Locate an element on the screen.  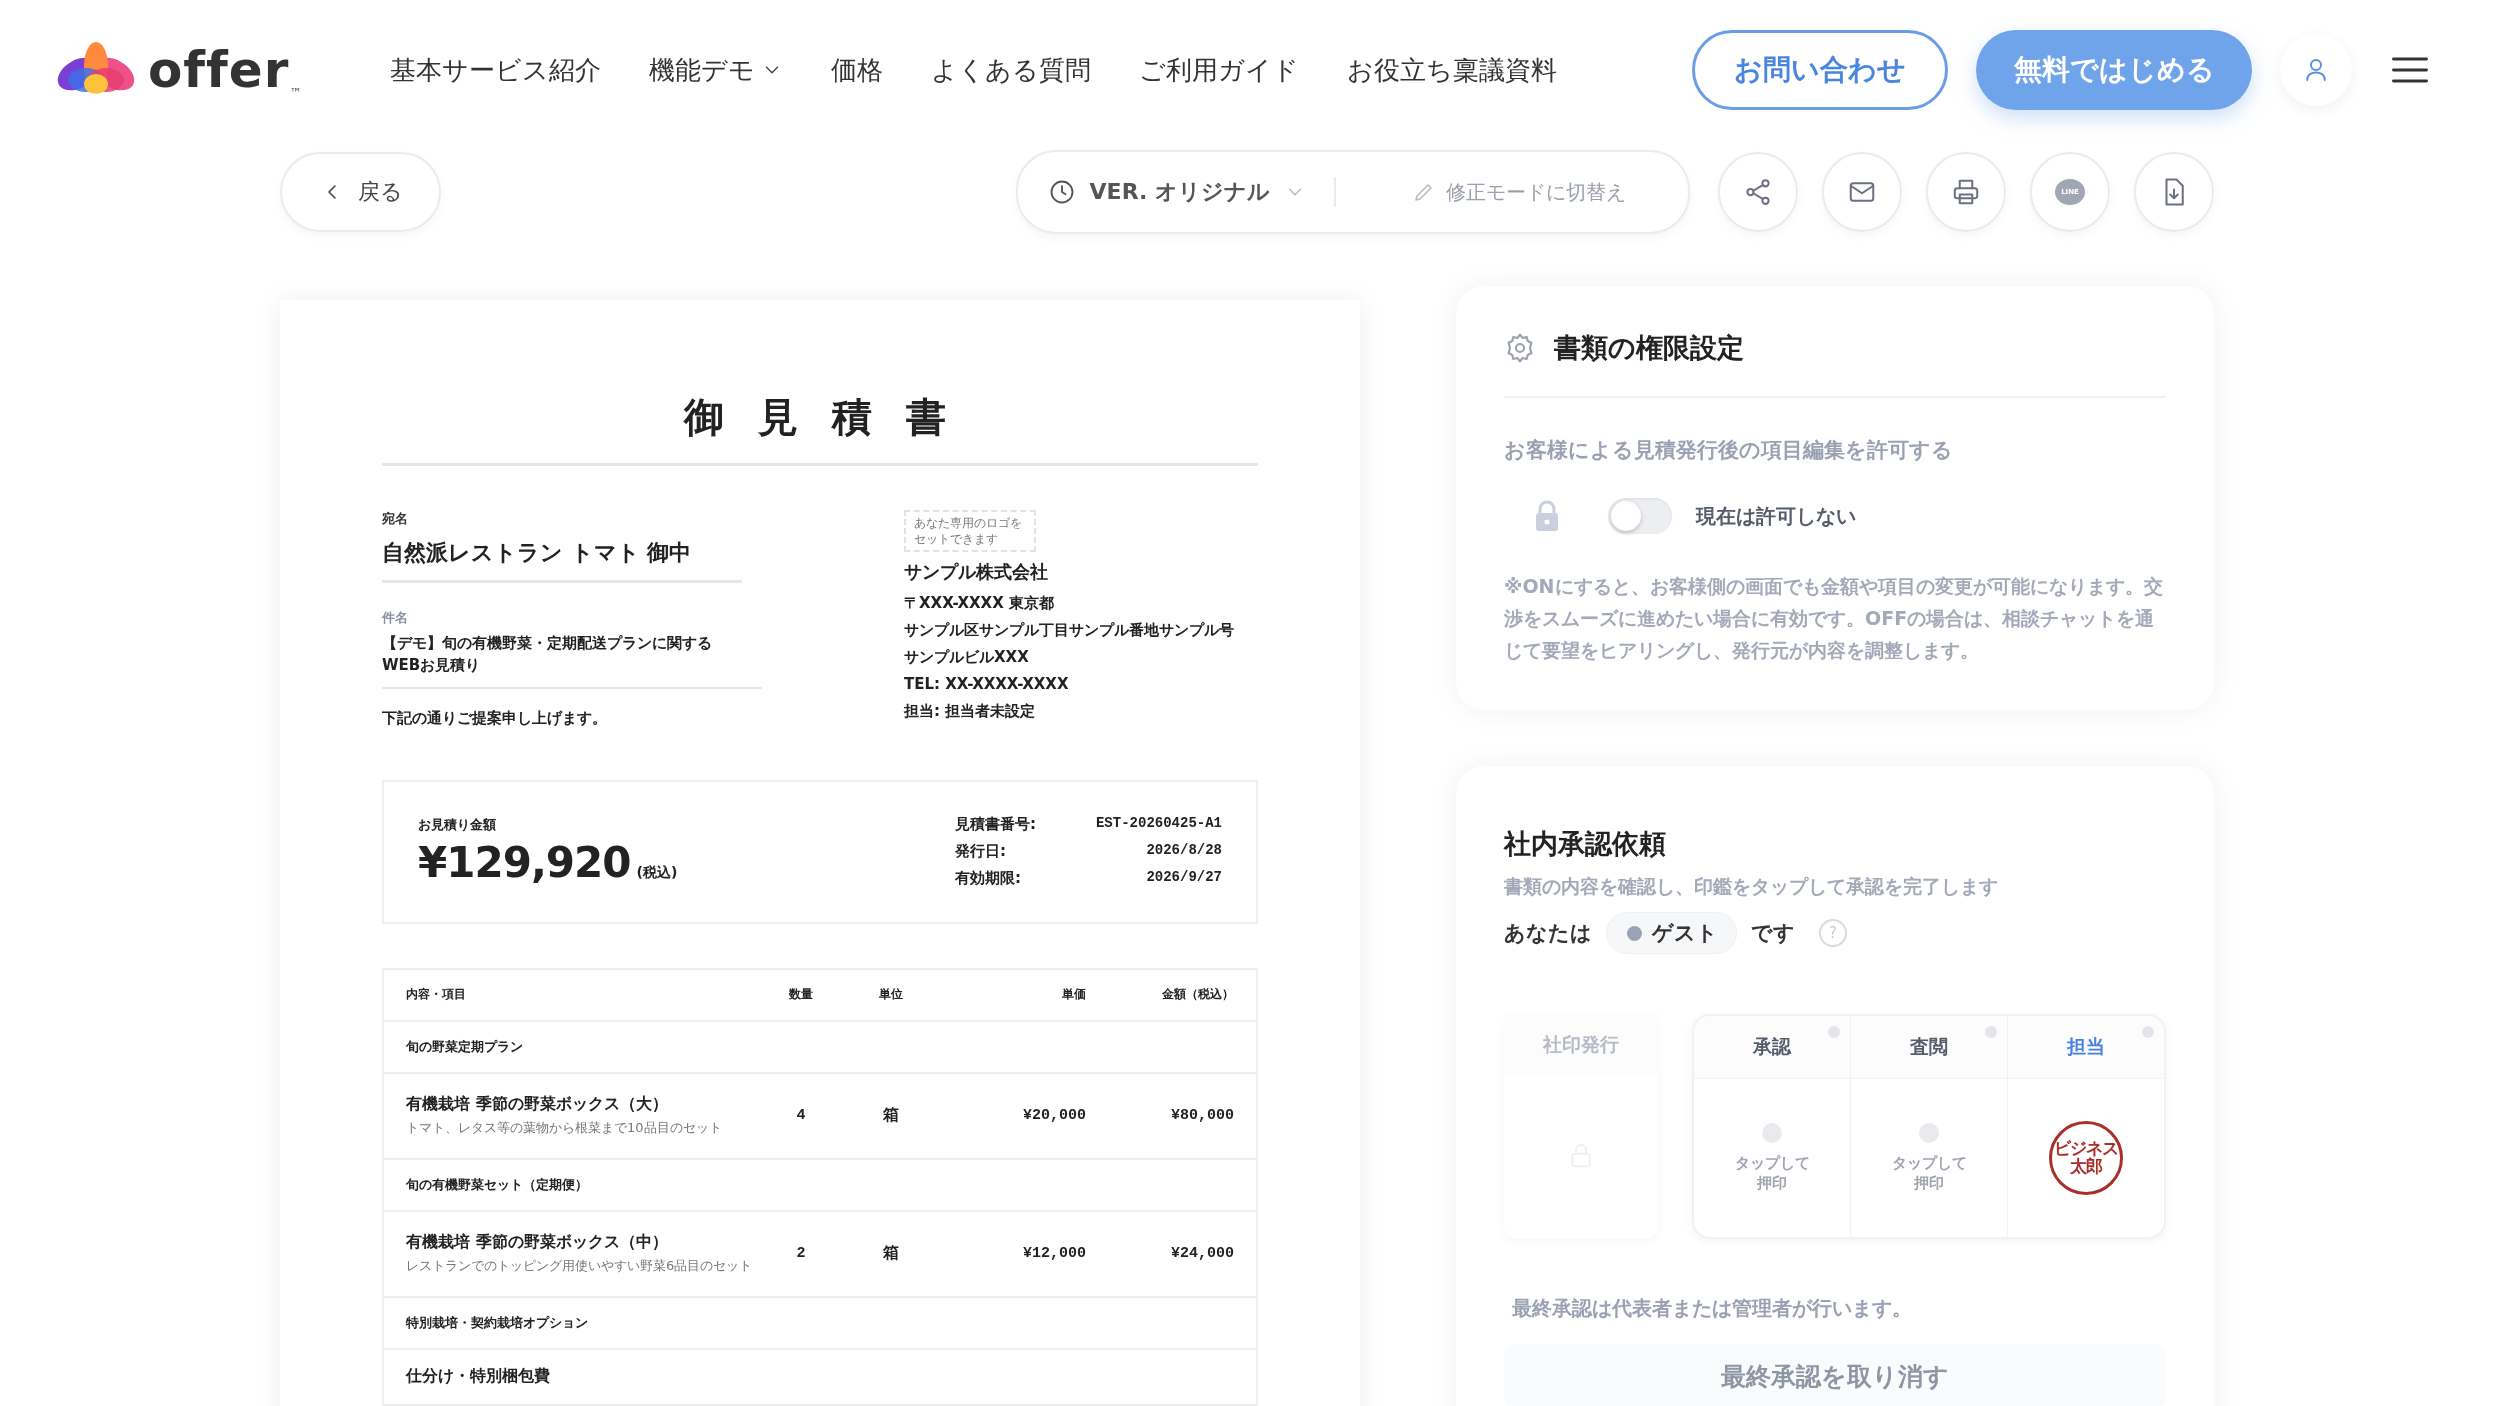
group-title: 旬の野菜定期プラン is located at coordinates (464, 1046).